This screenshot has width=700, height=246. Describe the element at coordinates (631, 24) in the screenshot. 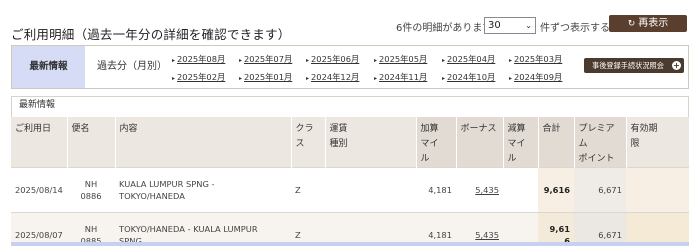

I see `refresh-icon: ↻` at that location.